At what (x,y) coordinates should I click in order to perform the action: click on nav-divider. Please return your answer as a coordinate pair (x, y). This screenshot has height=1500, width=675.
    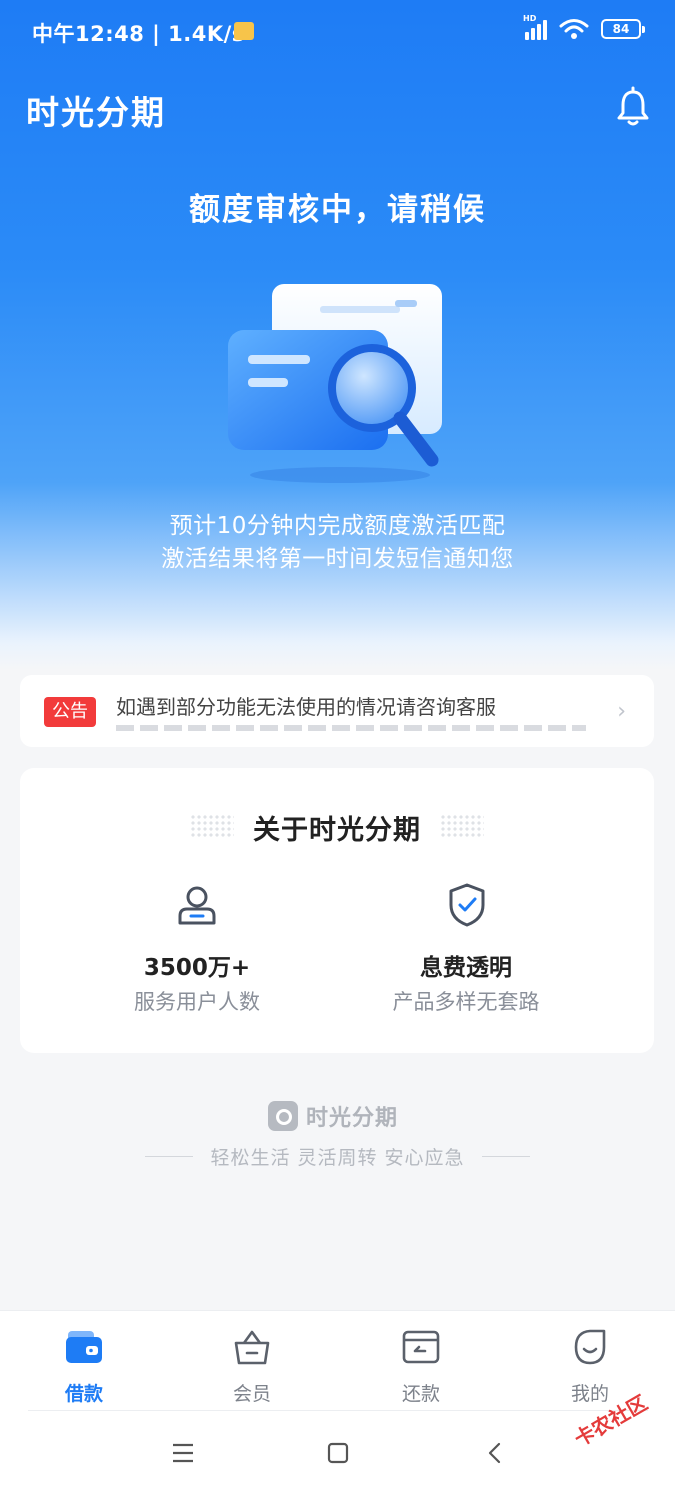
    Looking at the image, I should click on (338, 1410).